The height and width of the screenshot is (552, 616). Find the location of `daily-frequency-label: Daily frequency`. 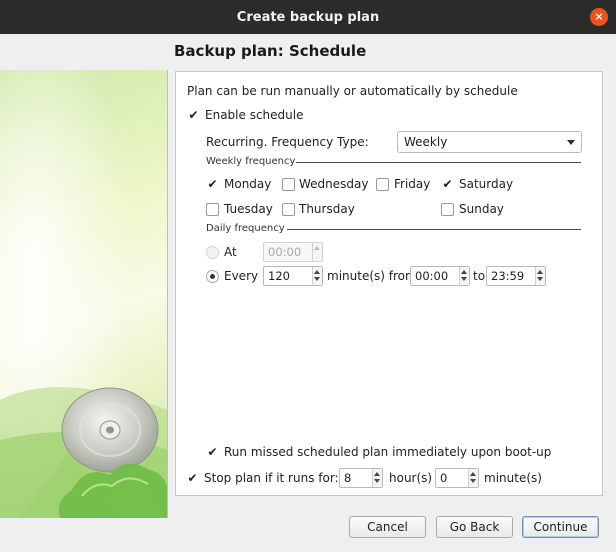

daily-frequency-label: Daily frequency is located at coordinates (245, 228).